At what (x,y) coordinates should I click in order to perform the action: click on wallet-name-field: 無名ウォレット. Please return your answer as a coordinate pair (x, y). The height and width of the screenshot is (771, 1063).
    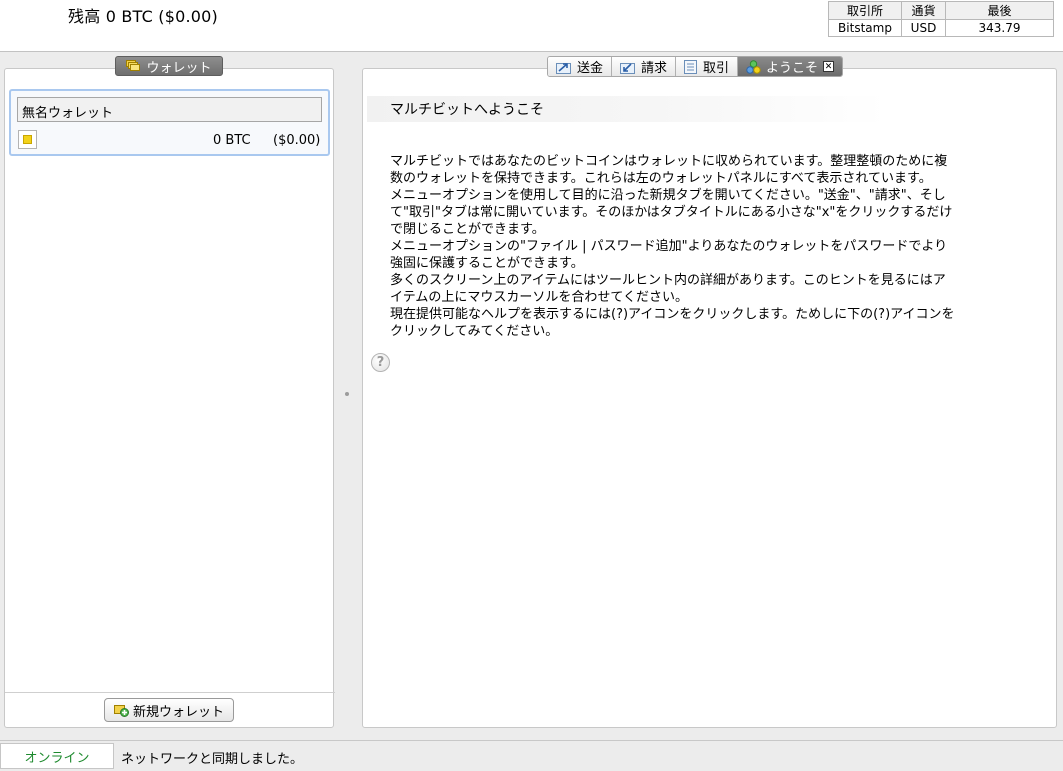
    Looking at the image, I should click on (169, 109).